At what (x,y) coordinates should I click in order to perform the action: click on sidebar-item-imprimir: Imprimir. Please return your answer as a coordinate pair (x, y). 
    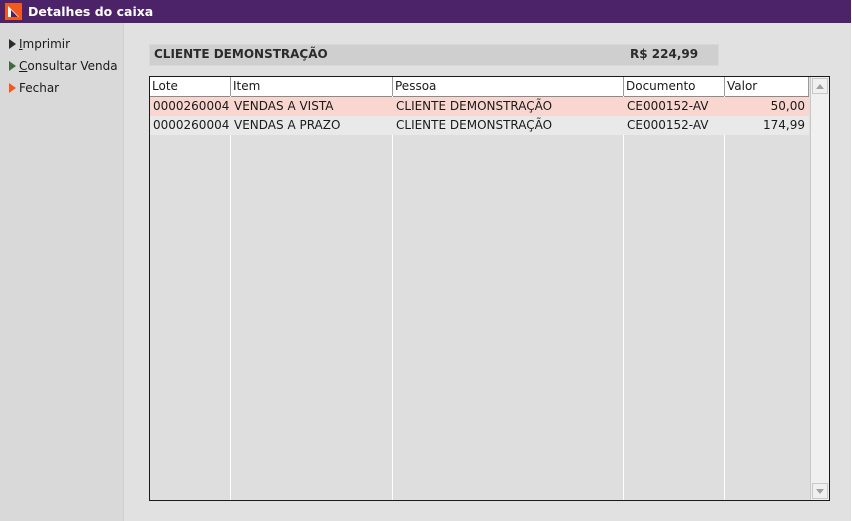
    Looking at the image, I should click on (39, 44).